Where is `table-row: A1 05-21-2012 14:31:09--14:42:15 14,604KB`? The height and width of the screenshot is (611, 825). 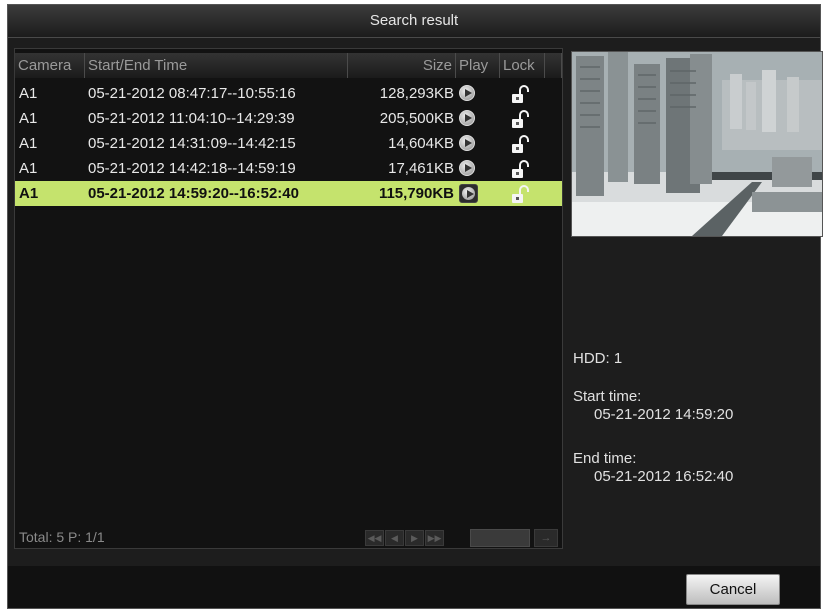 table-row: A1 05-21-2012 14:31:09--14:42:15 14,604KB is located at coordinates (288, 143).